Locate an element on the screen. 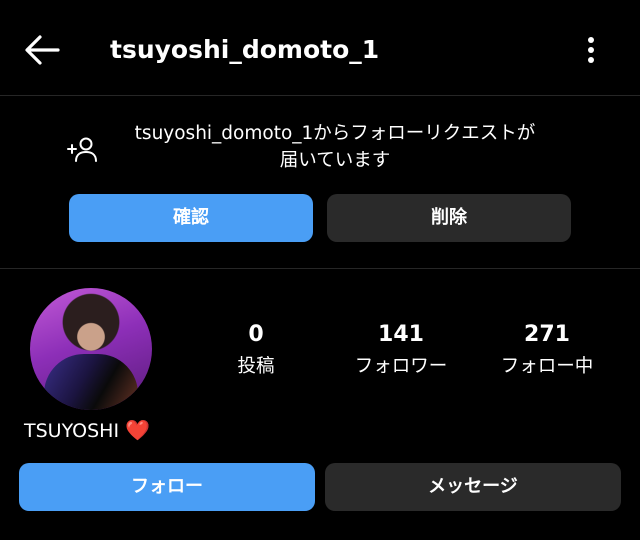 This screenshot has height=540, width=640. delete-request-button: 削除 is located at coordinates (449, 218).